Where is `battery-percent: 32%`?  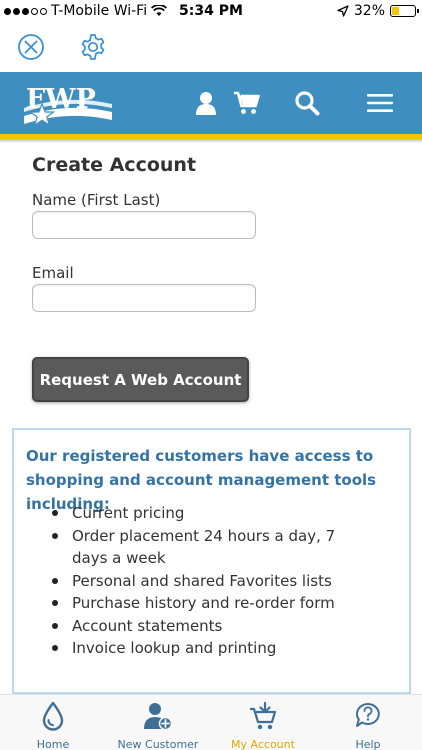 battery-percent: 32% is located at coordinates (369, 11).